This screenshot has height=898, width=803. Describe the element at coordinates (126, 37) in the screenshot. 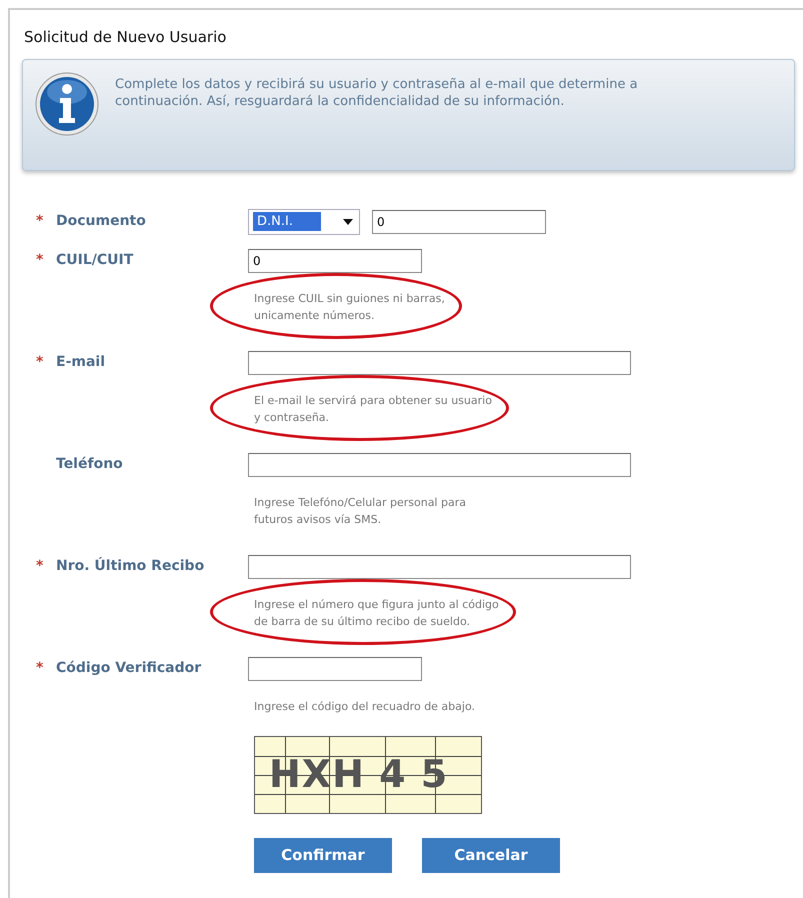

I see `panel-title: Solicitud de Nuevo Usuario` at that location.